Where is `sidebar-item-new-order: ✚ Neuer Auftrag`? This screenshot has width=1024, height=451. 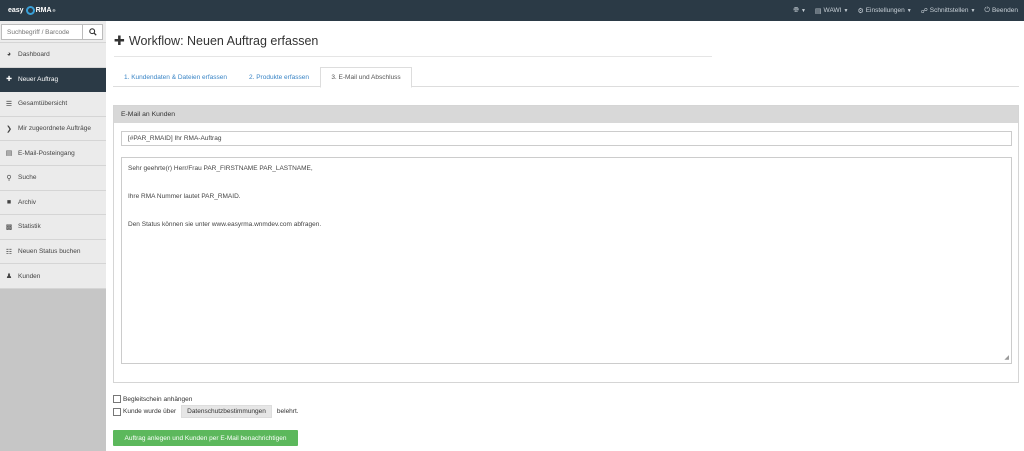 sidebar-item-new-order: ✚ Neuer Auftrag is located at coordinates (53, 80).